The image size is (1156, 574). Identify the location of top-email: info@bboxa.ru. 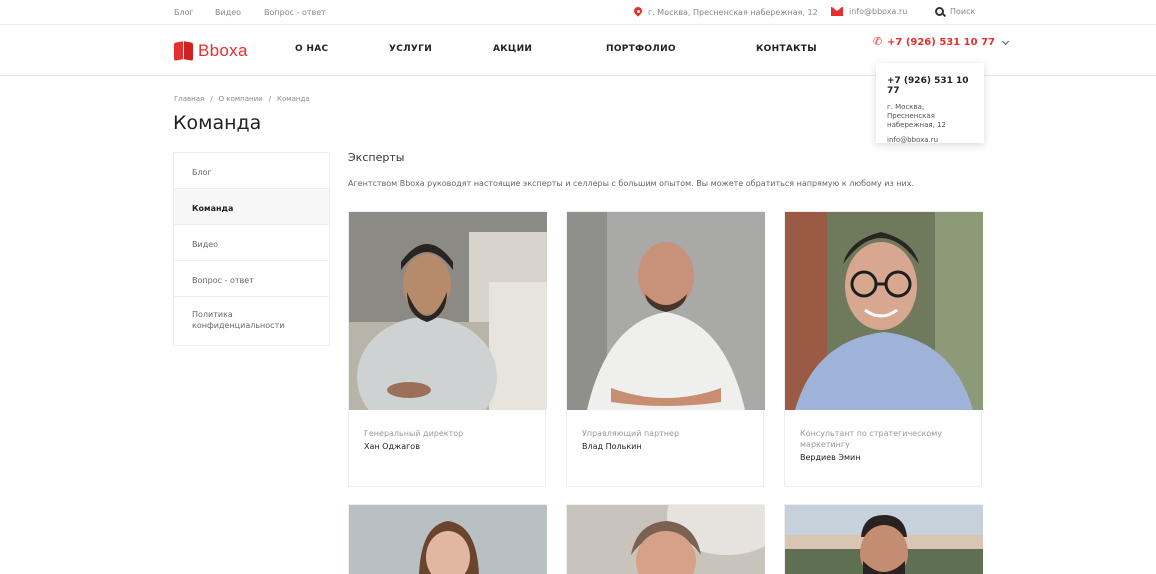
(869, 11).